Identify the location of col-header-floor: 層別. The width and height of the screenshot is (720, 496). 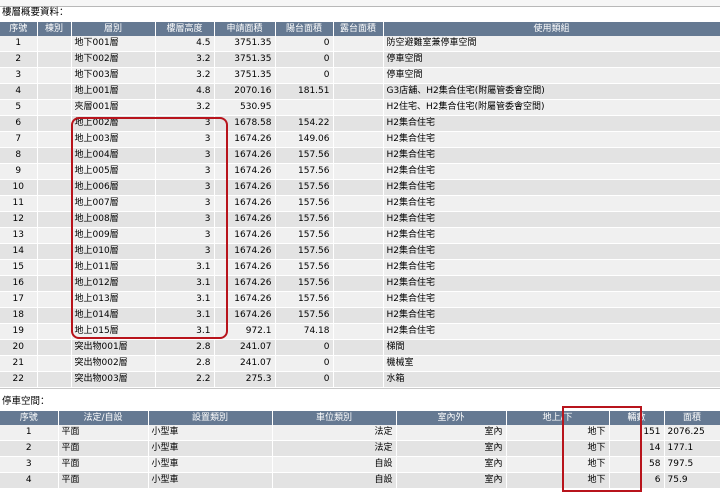
(113, 29).